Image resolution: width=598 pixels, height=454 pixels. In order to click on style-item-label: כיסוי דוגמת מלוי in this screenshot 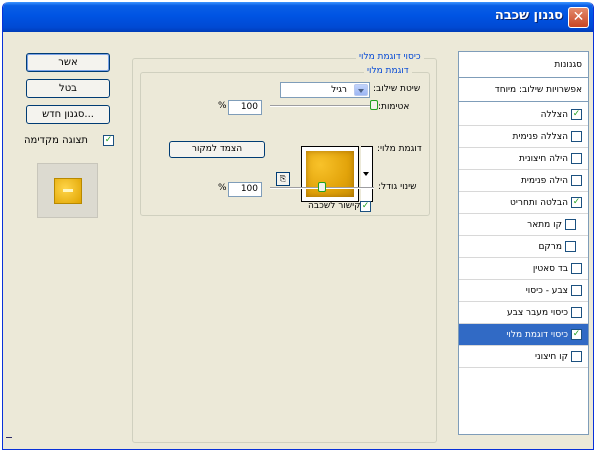, I will do `click(537, 335)`.